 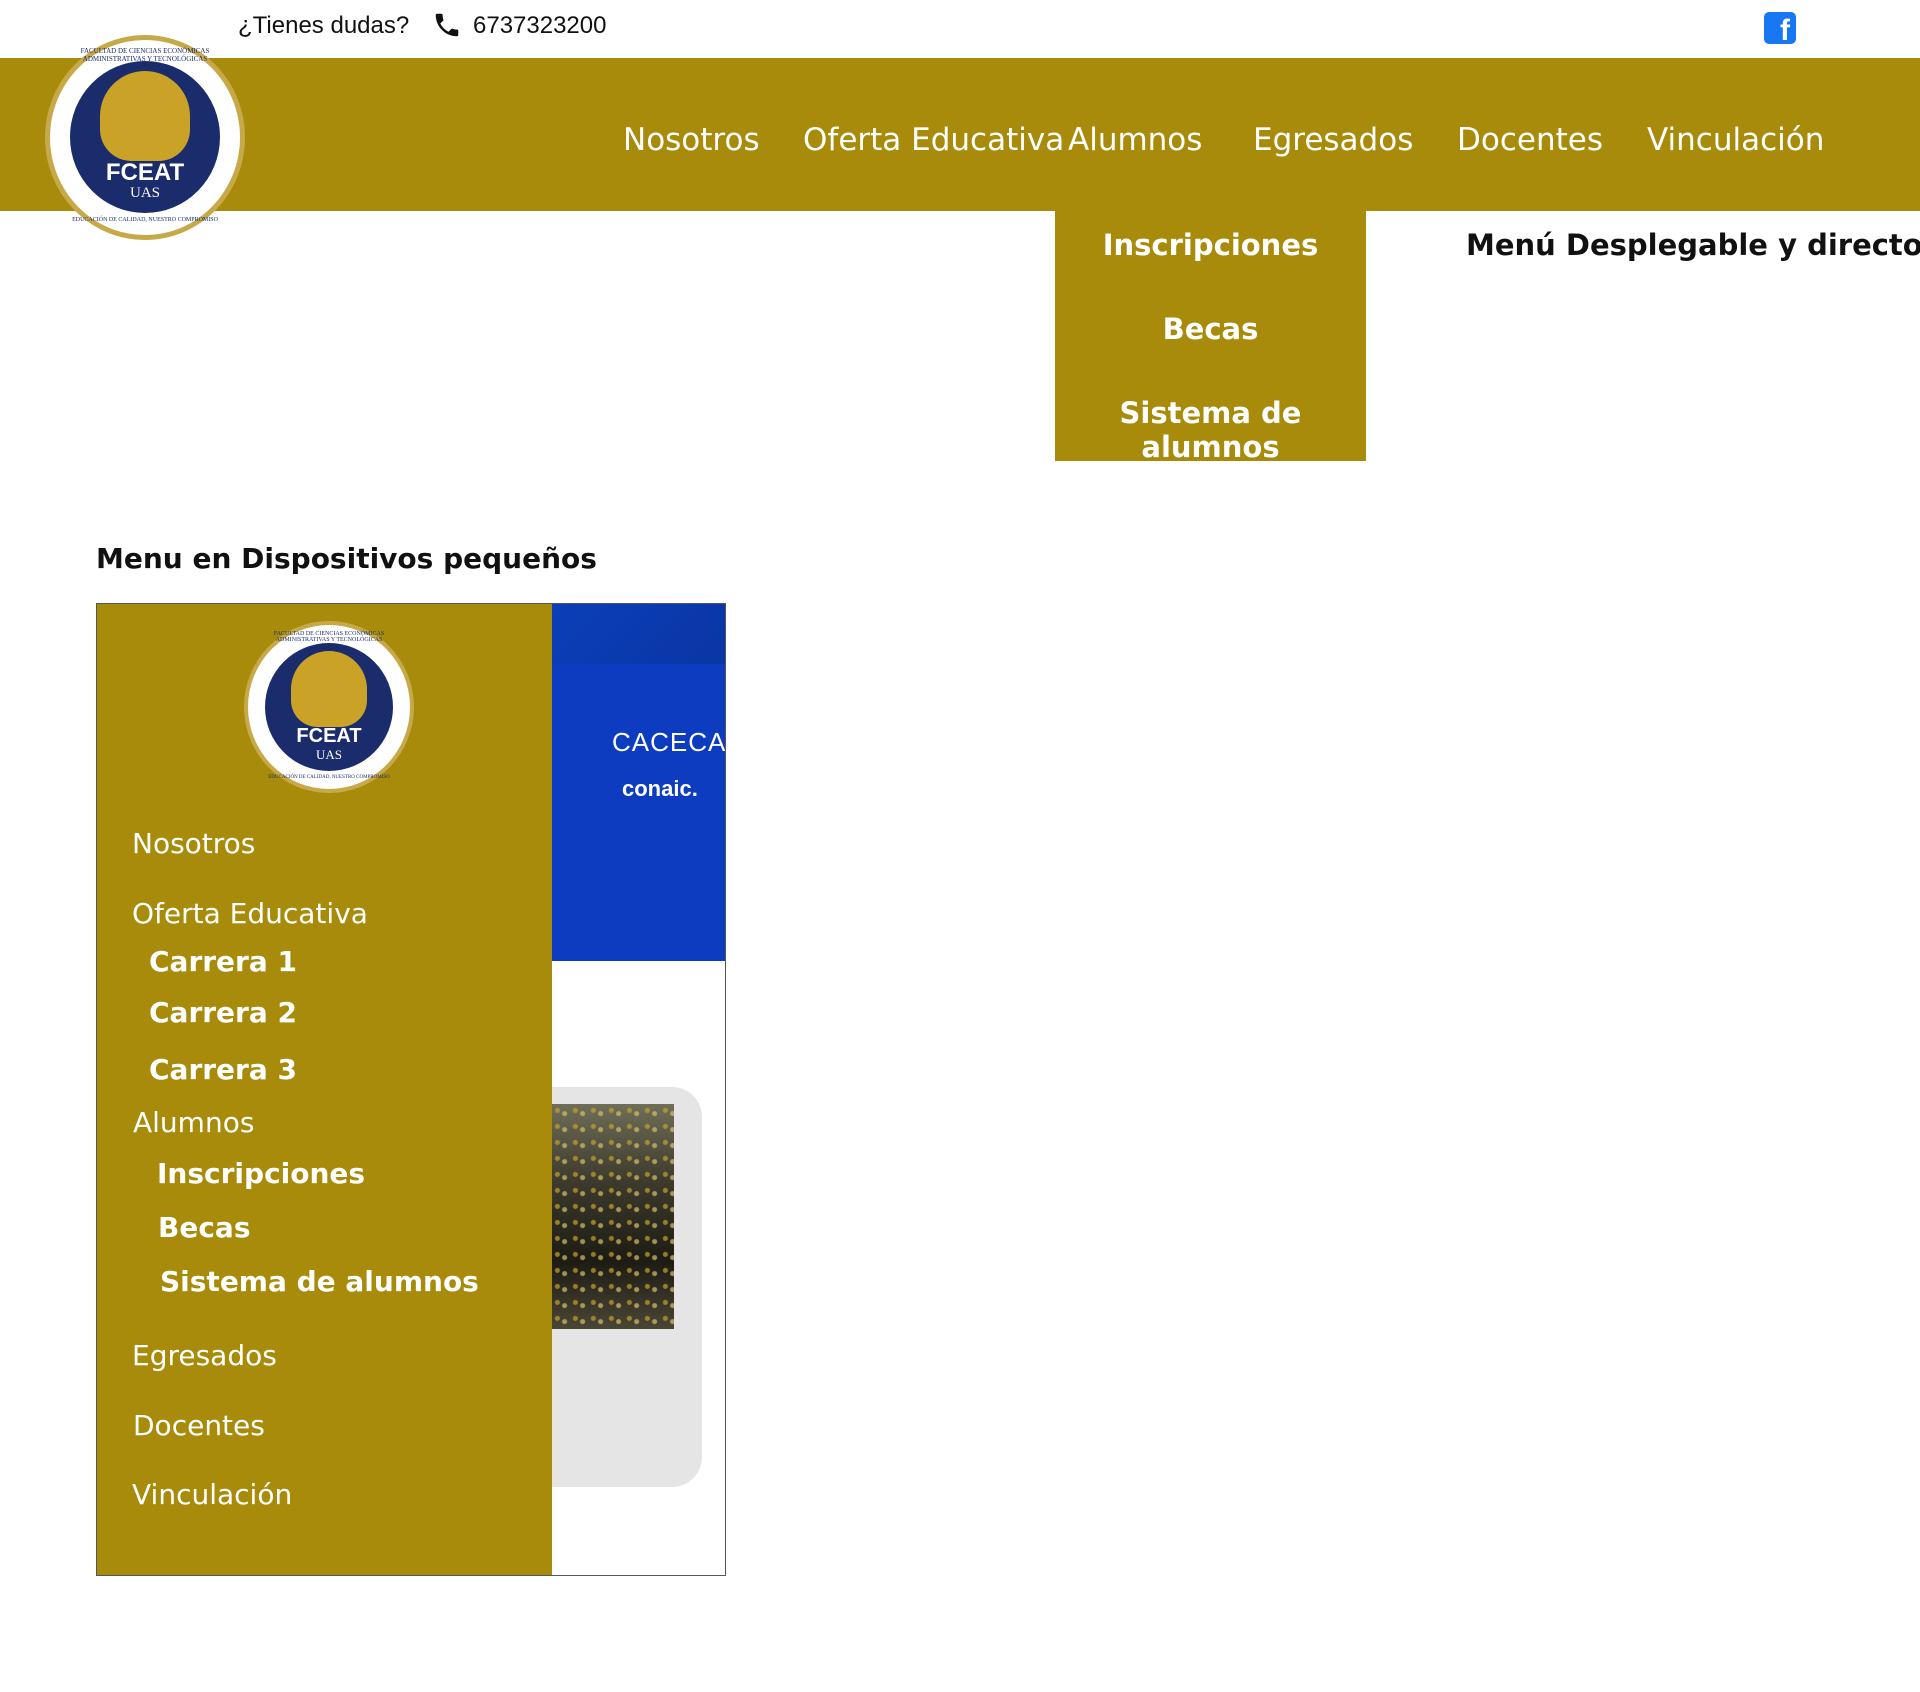 I want to click on nav-alumnos: Alumnos, so click(x=1135, y=140).